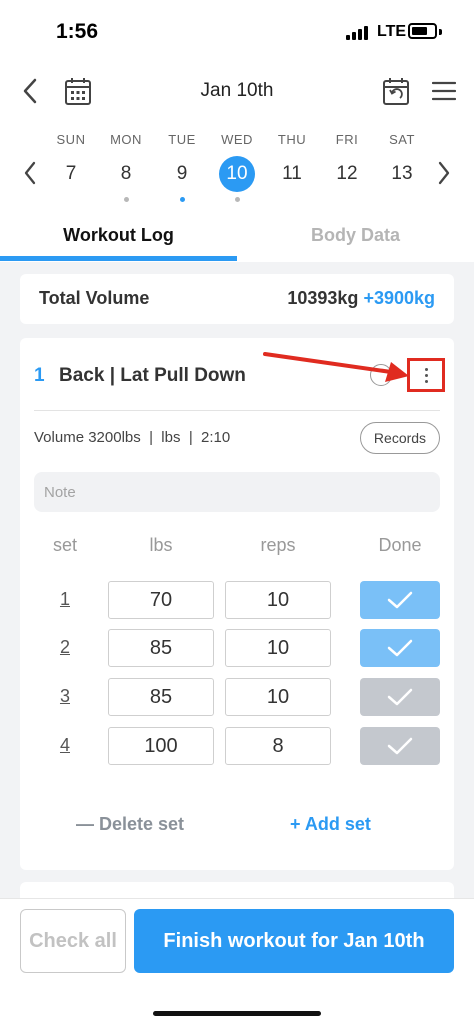  What do you see at coordinates (237, 410) in the screenshot?
I see `divider` at bounding box center [237, 410].